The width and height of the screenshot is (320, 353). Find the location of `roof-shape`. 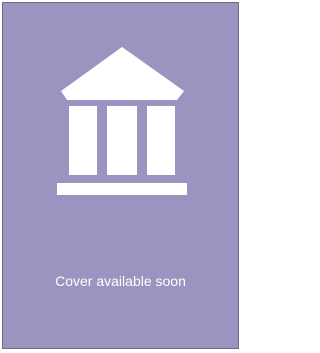

roof-shape is located at coordinates (122, 73).